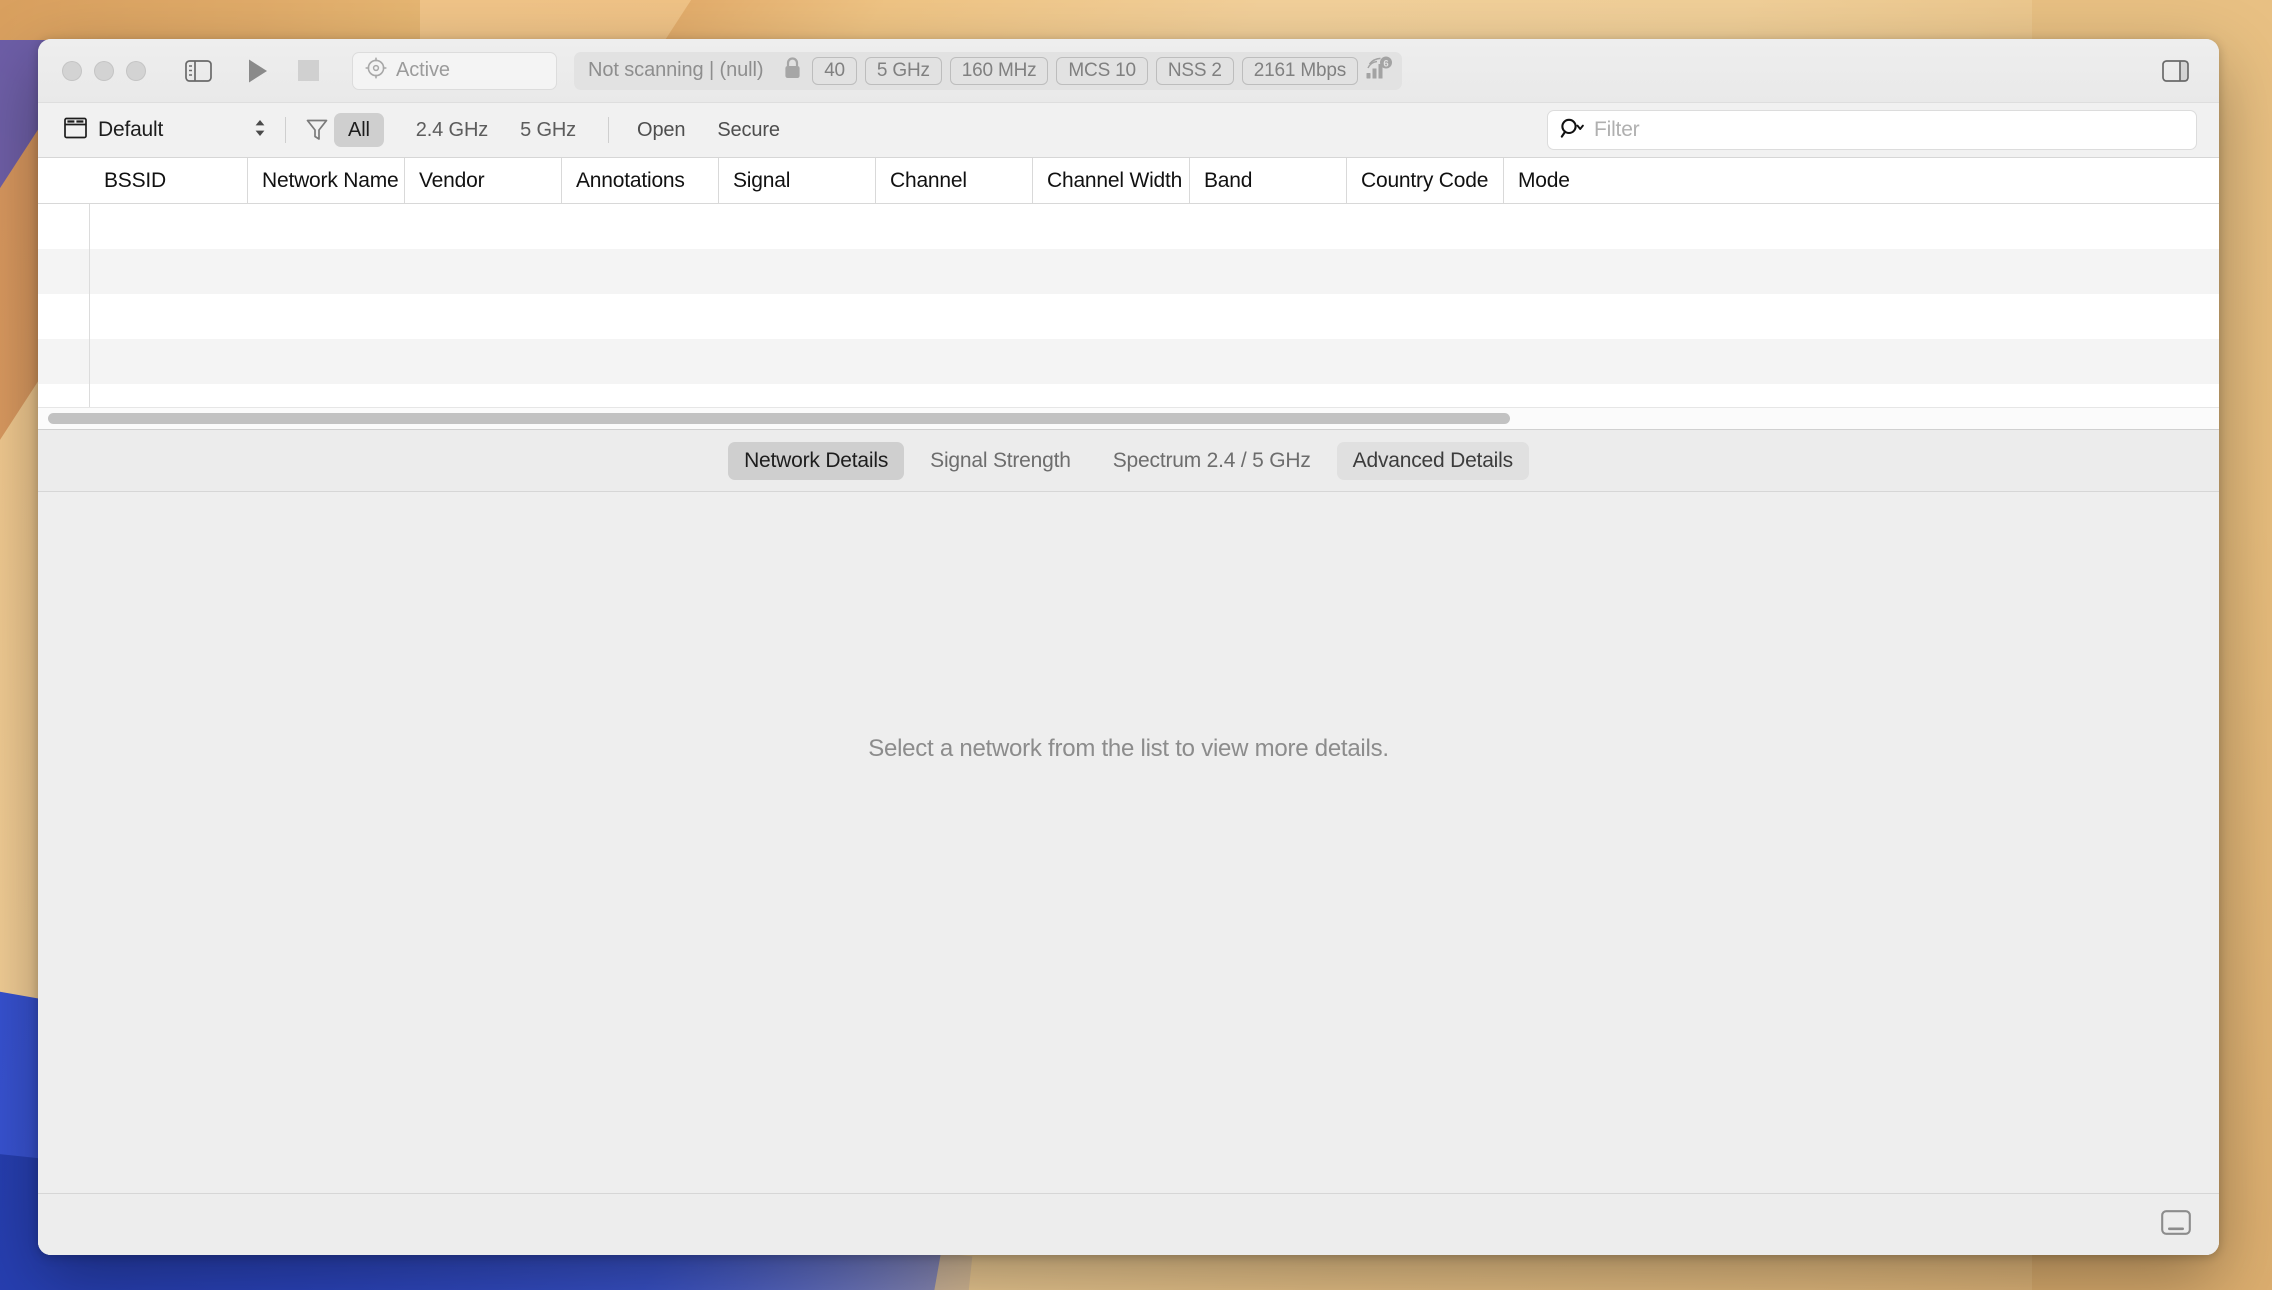 Image resolution: width=2272 pixels, height=1290 pixels. What do you see at coordinates (1432, 460) in the screenshot?
I see `tab-advanced-details: Advanced Details` at bounding box center [1432, 460].